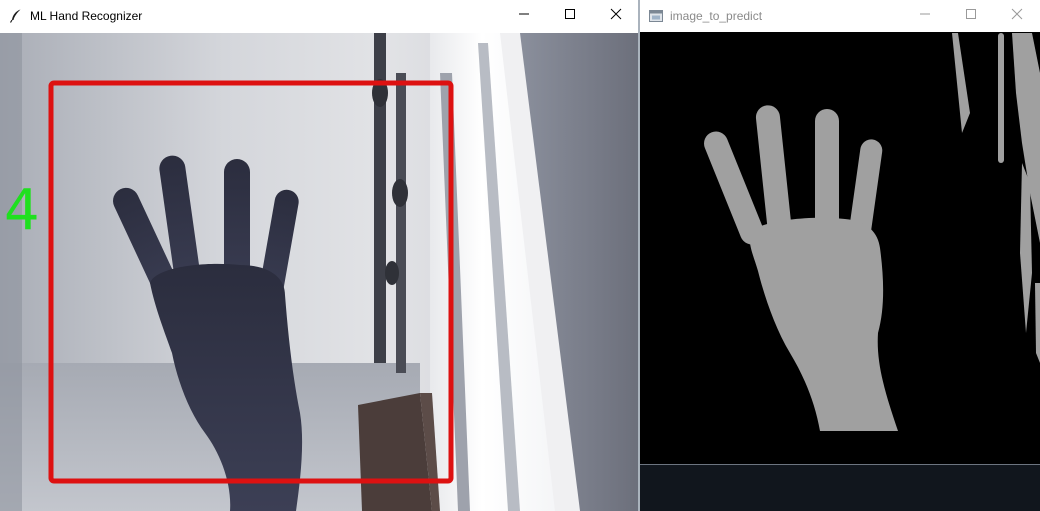  Describe the element at coordinates (656, 16) in the screenshot. I see `window-app-icon` at that location.